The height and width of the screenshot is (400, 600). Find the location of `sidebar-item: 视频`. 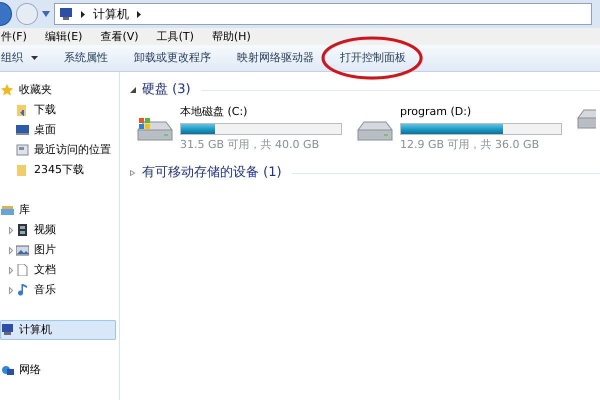

sidebar-item: 视频 is located at coordinates (63, 230).